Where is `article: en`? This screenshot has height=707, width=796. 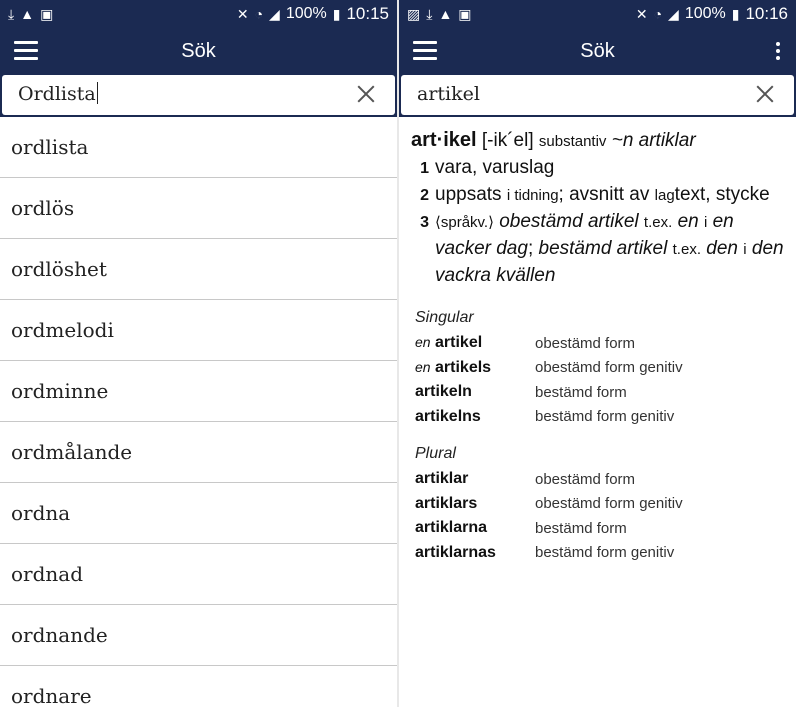
article: en is located at coordinates (423, 366).